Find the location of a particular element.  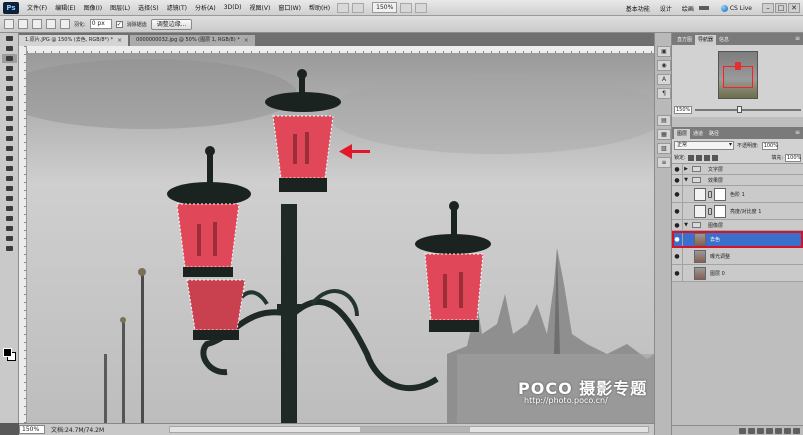

eraser-tool-icon is located at coordinates (9, 138).